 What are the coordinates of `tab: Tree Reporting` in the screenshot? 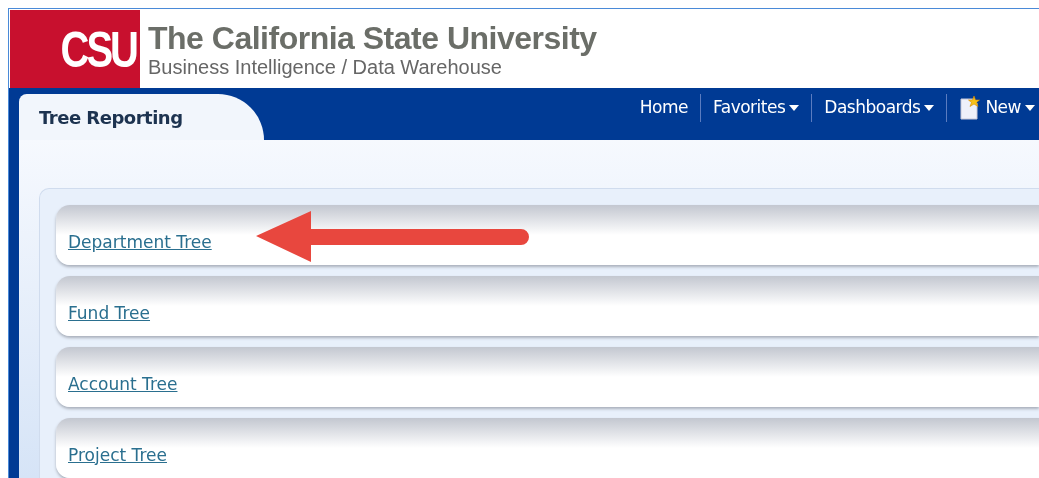 It's located at (141, 117).